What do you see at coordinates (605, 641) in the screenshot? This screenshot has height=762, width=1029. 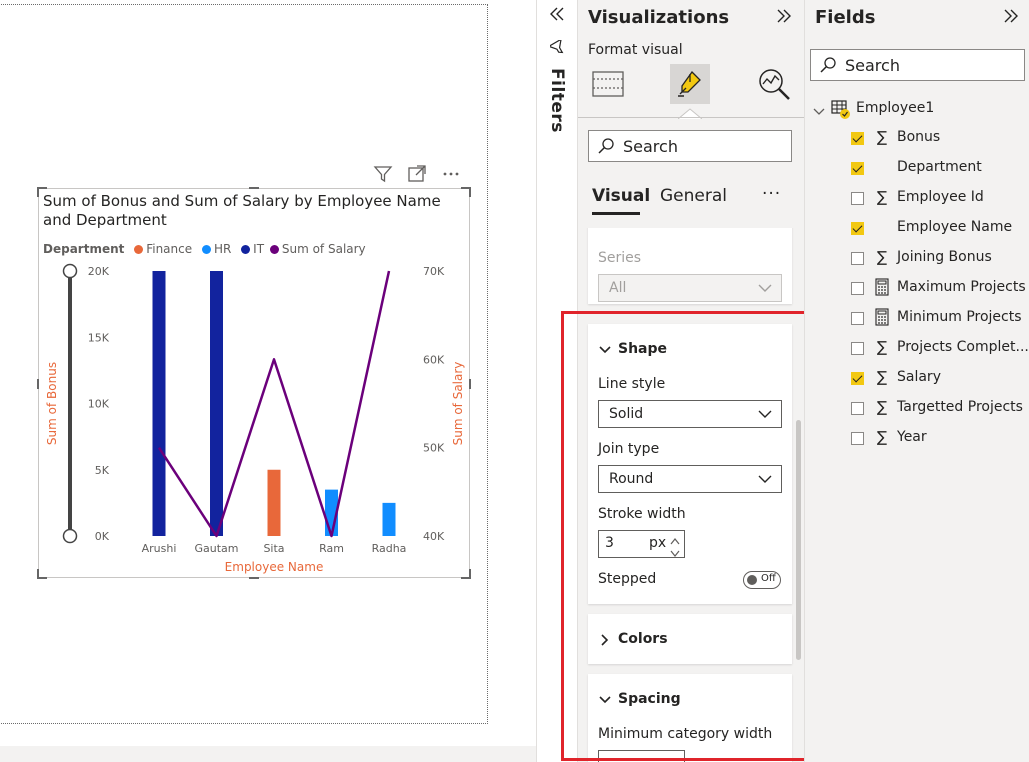 I see `chevron-right-icon` at bounding box center [605, 641].